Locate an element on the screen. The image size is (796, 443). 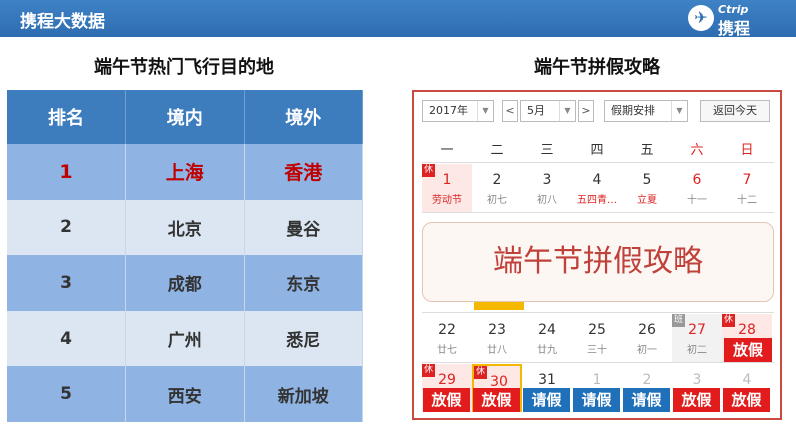
calendar-day: 7 十二 is located at coordinates (747, 188).